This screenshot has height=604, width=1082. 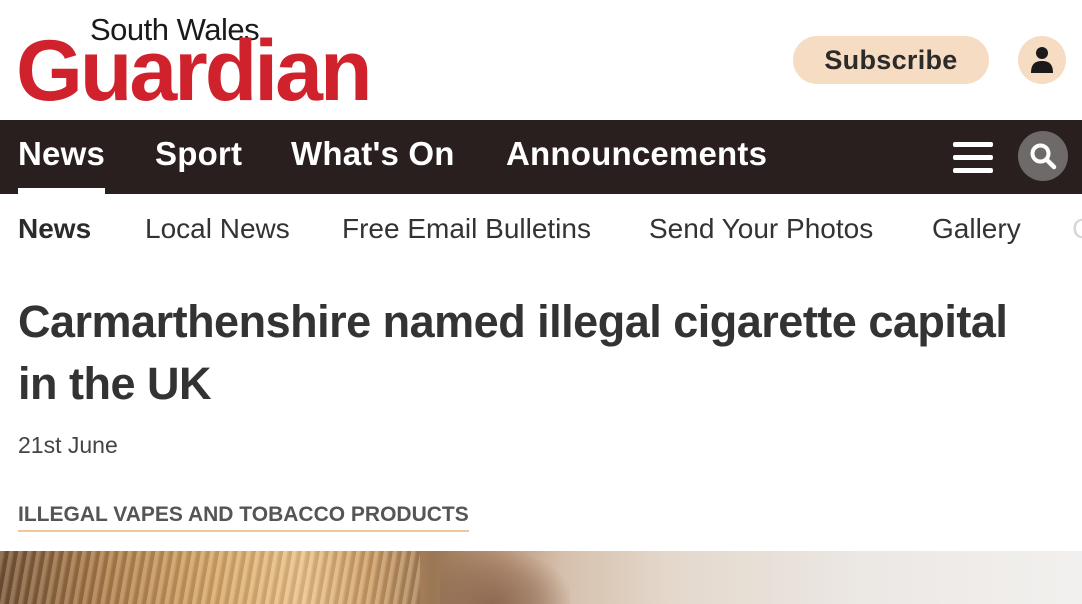 I want to click on person-icon, so click(x=1042, y=60).